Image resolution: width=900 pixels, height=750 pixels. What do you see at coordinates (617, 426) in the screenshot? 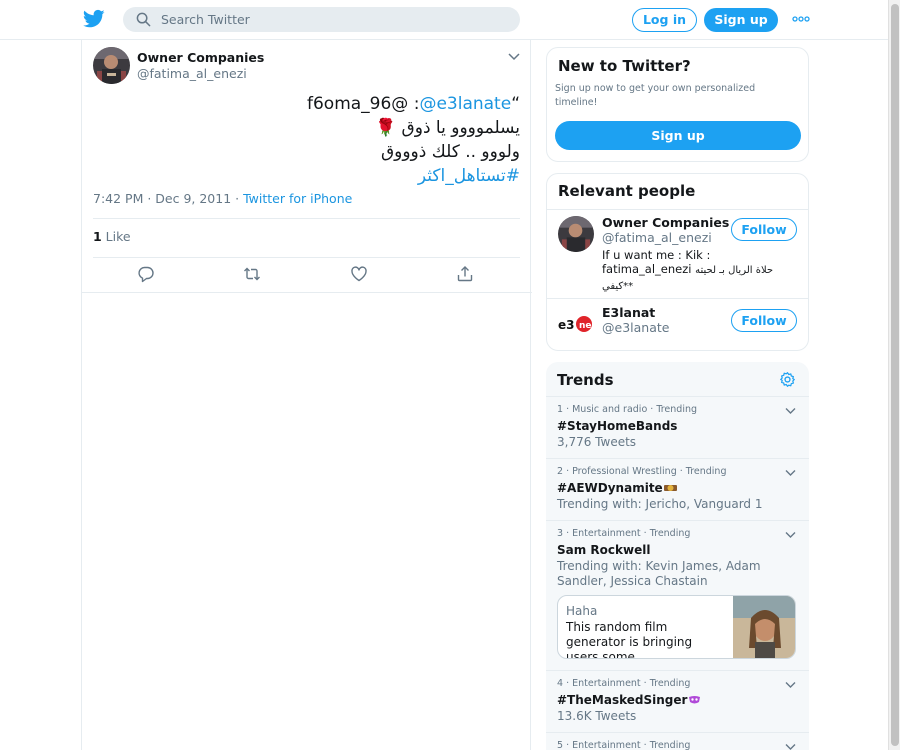
I see `trend-name: #StayHomeBands` at bounding box center [617, 426].